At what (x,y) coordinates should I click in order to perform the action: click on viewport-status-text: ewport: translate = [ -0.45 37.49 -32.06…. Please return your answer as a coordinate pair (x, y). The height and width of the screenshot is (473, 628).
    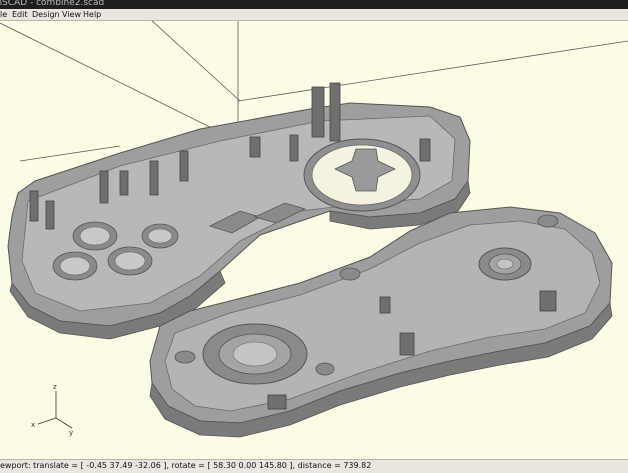
    Looking at the image, I should click on (186, 465).